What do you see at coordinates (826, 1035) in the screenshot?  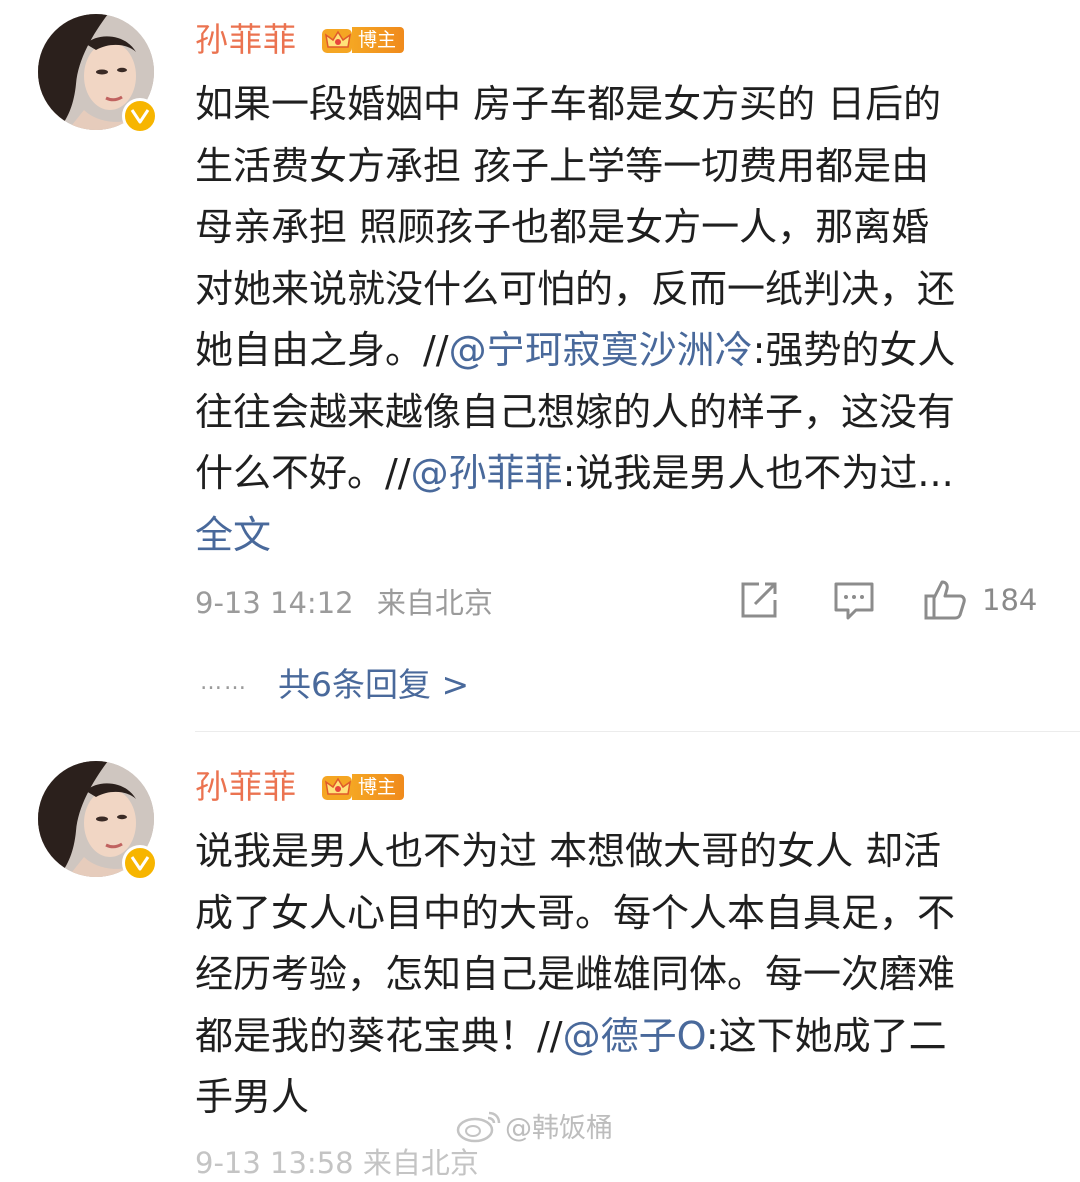 I see `text-line: :这下她成了二` at bounding box center [826, 1035].